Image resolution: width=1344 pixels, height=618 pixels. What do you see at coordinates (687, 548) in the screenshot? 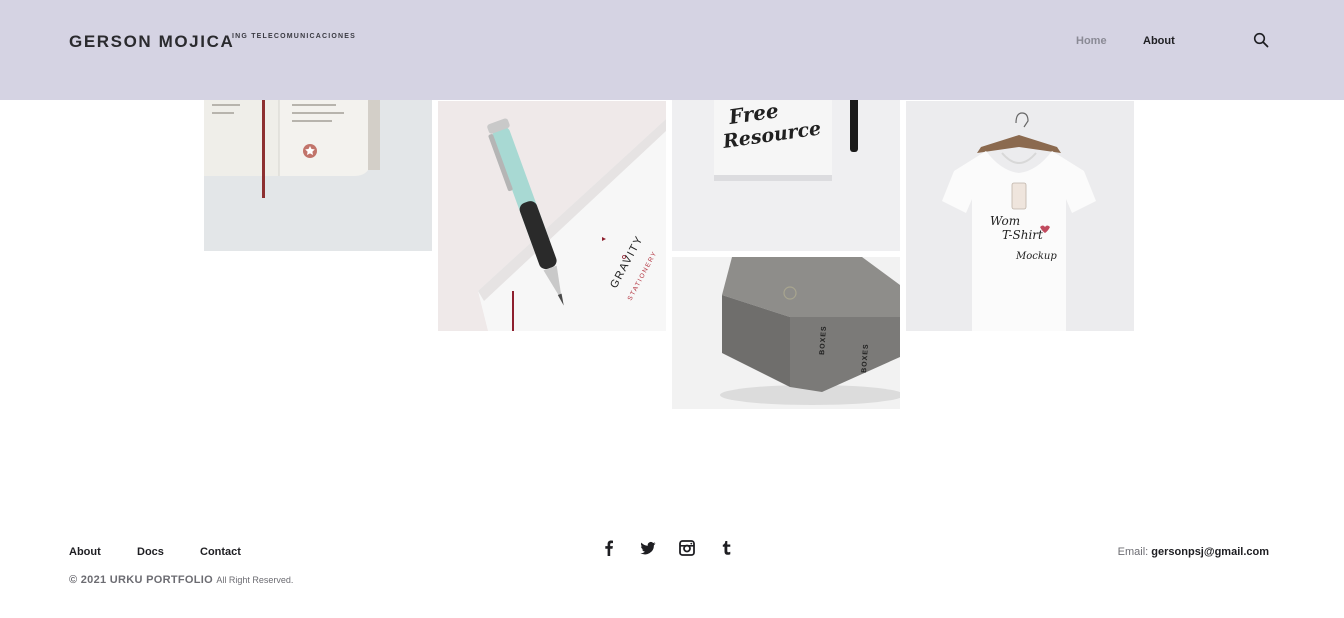
I see `instagram-icon` at bounding box center [687, 548].